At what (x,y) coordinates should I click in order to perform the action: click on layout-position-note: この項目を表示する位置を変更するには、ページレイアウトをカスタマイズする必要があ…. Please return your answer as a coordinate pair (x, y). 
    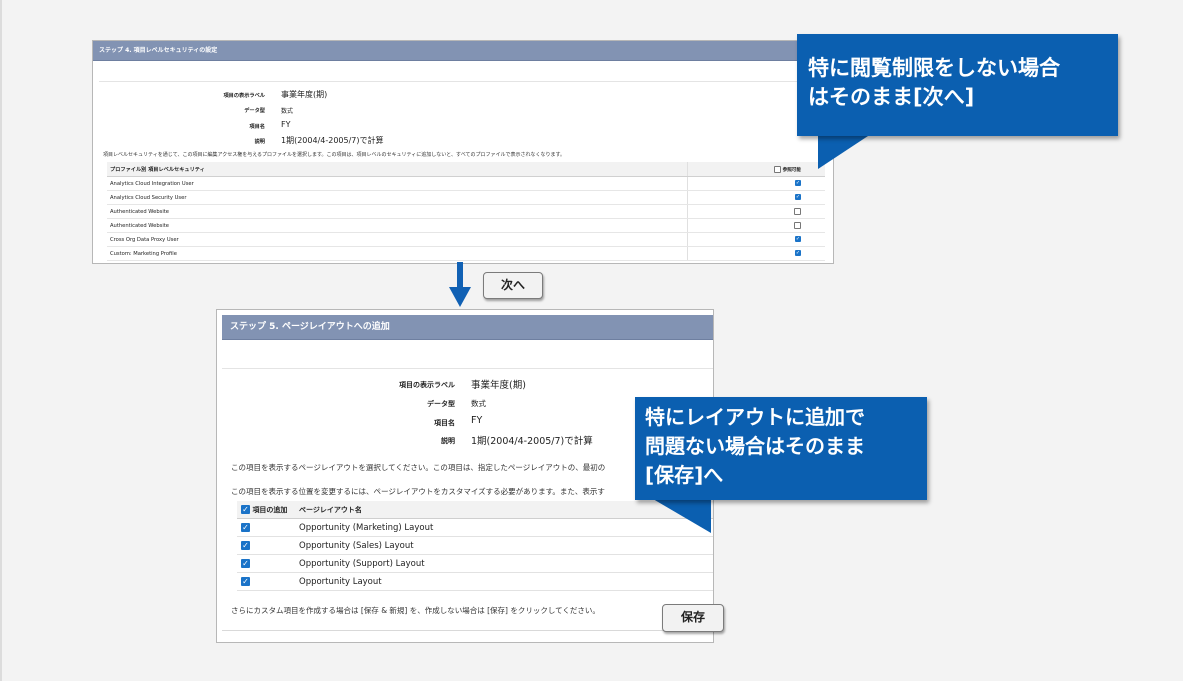
    Looking at the image, I should click on (418, 491).